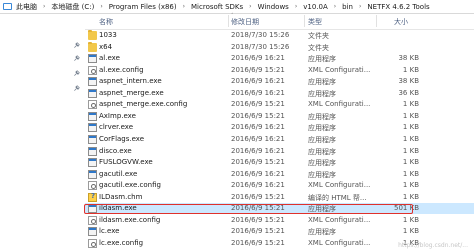 This screenshot has width=474, height=251. What do you see at coordinates (279, 21) in the screenshot?
I see `column-header: 名称 ˄ 修改日期 类型 大小` at bounding box center [279, 21].